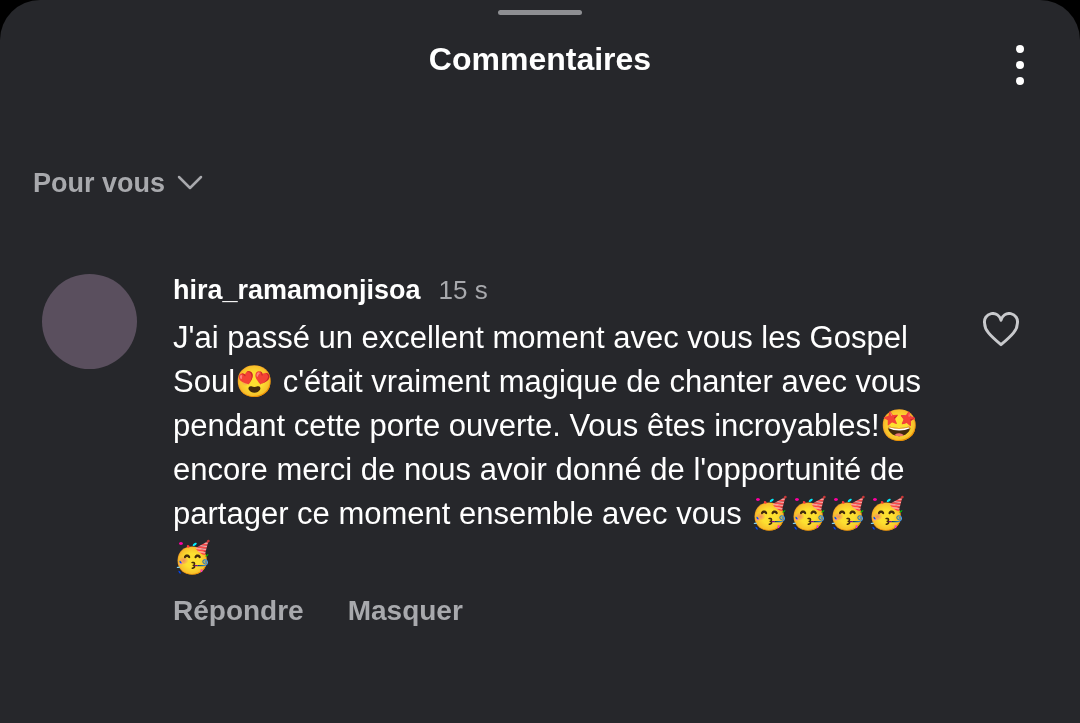 The height and width of the screenshot is (723, 1080). I want to click on comment-action-link: Masquer, so click(405, 611).